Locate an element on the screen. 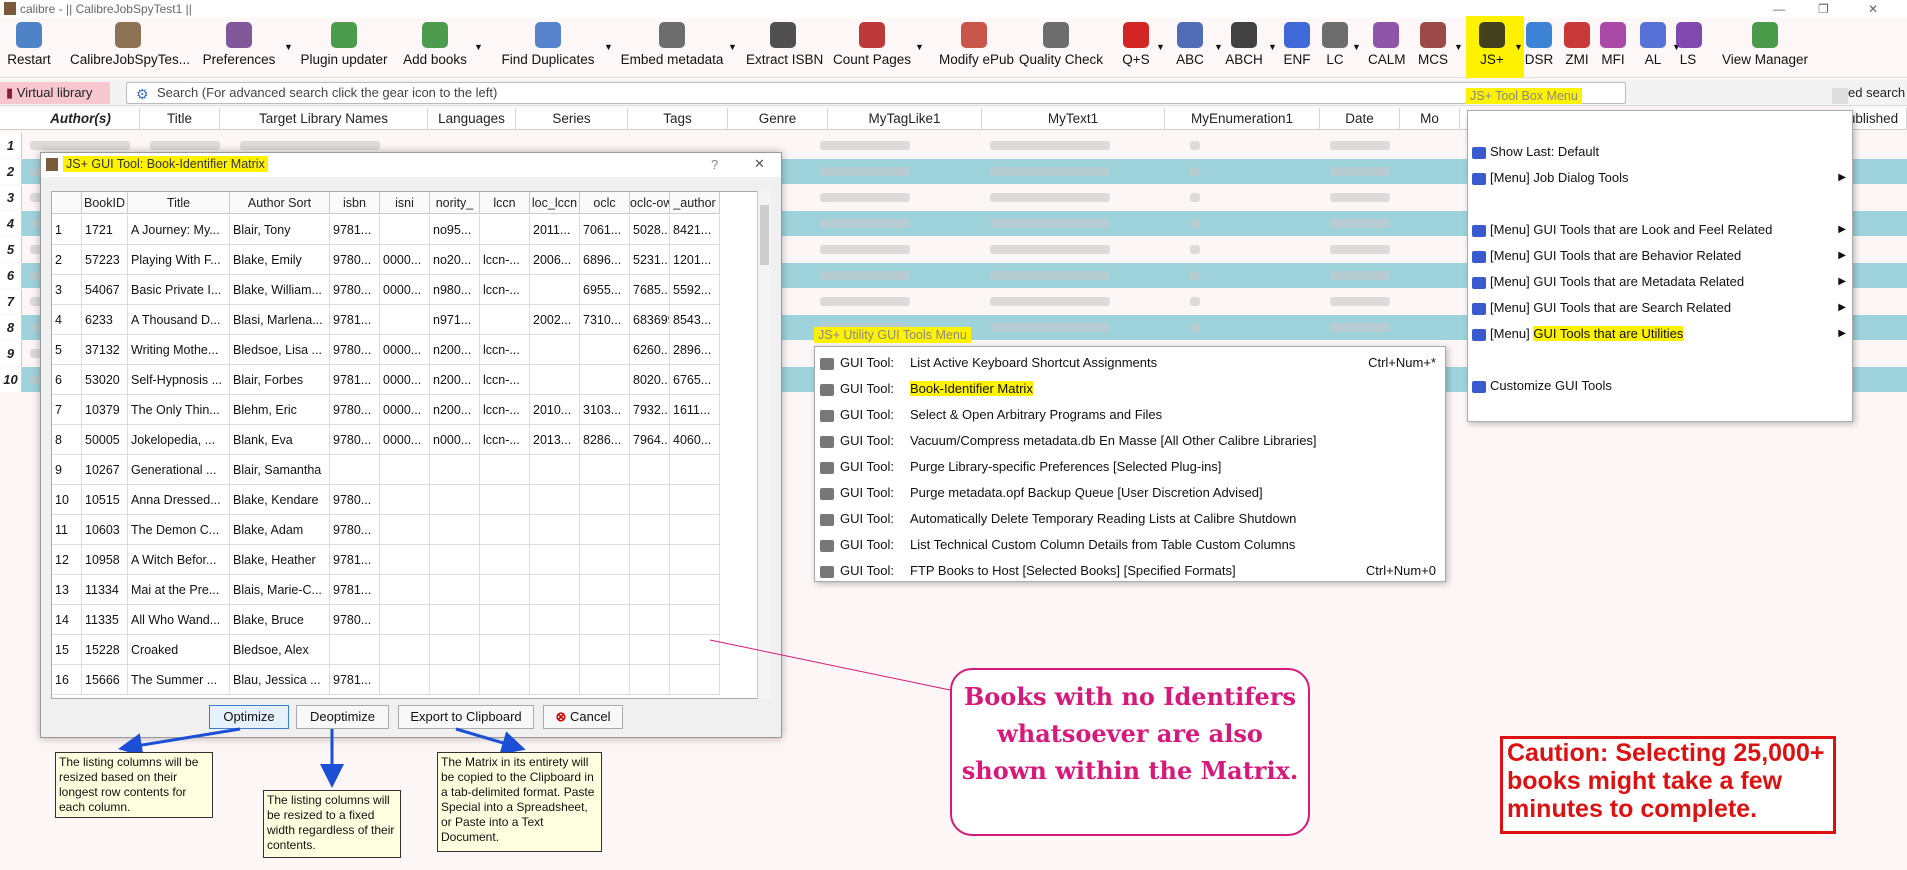  export-arrow is located at coordinates (490, 741).